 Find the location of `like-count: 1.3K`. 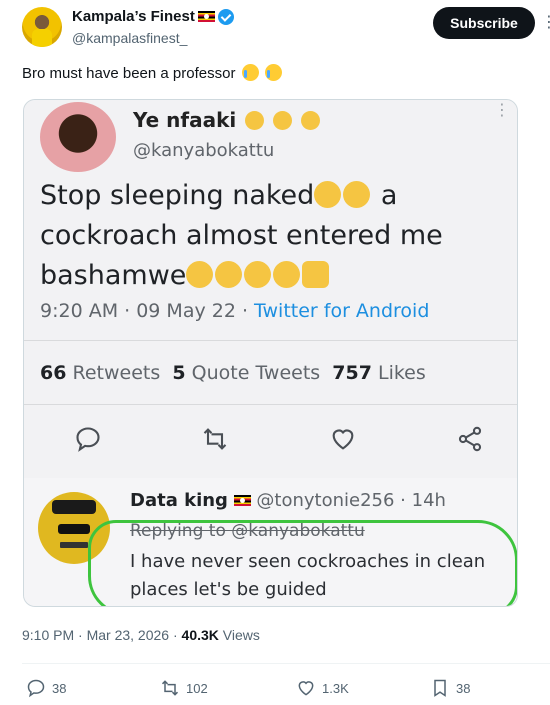

like-count: 1.3K is located at coordinates (335, 688).